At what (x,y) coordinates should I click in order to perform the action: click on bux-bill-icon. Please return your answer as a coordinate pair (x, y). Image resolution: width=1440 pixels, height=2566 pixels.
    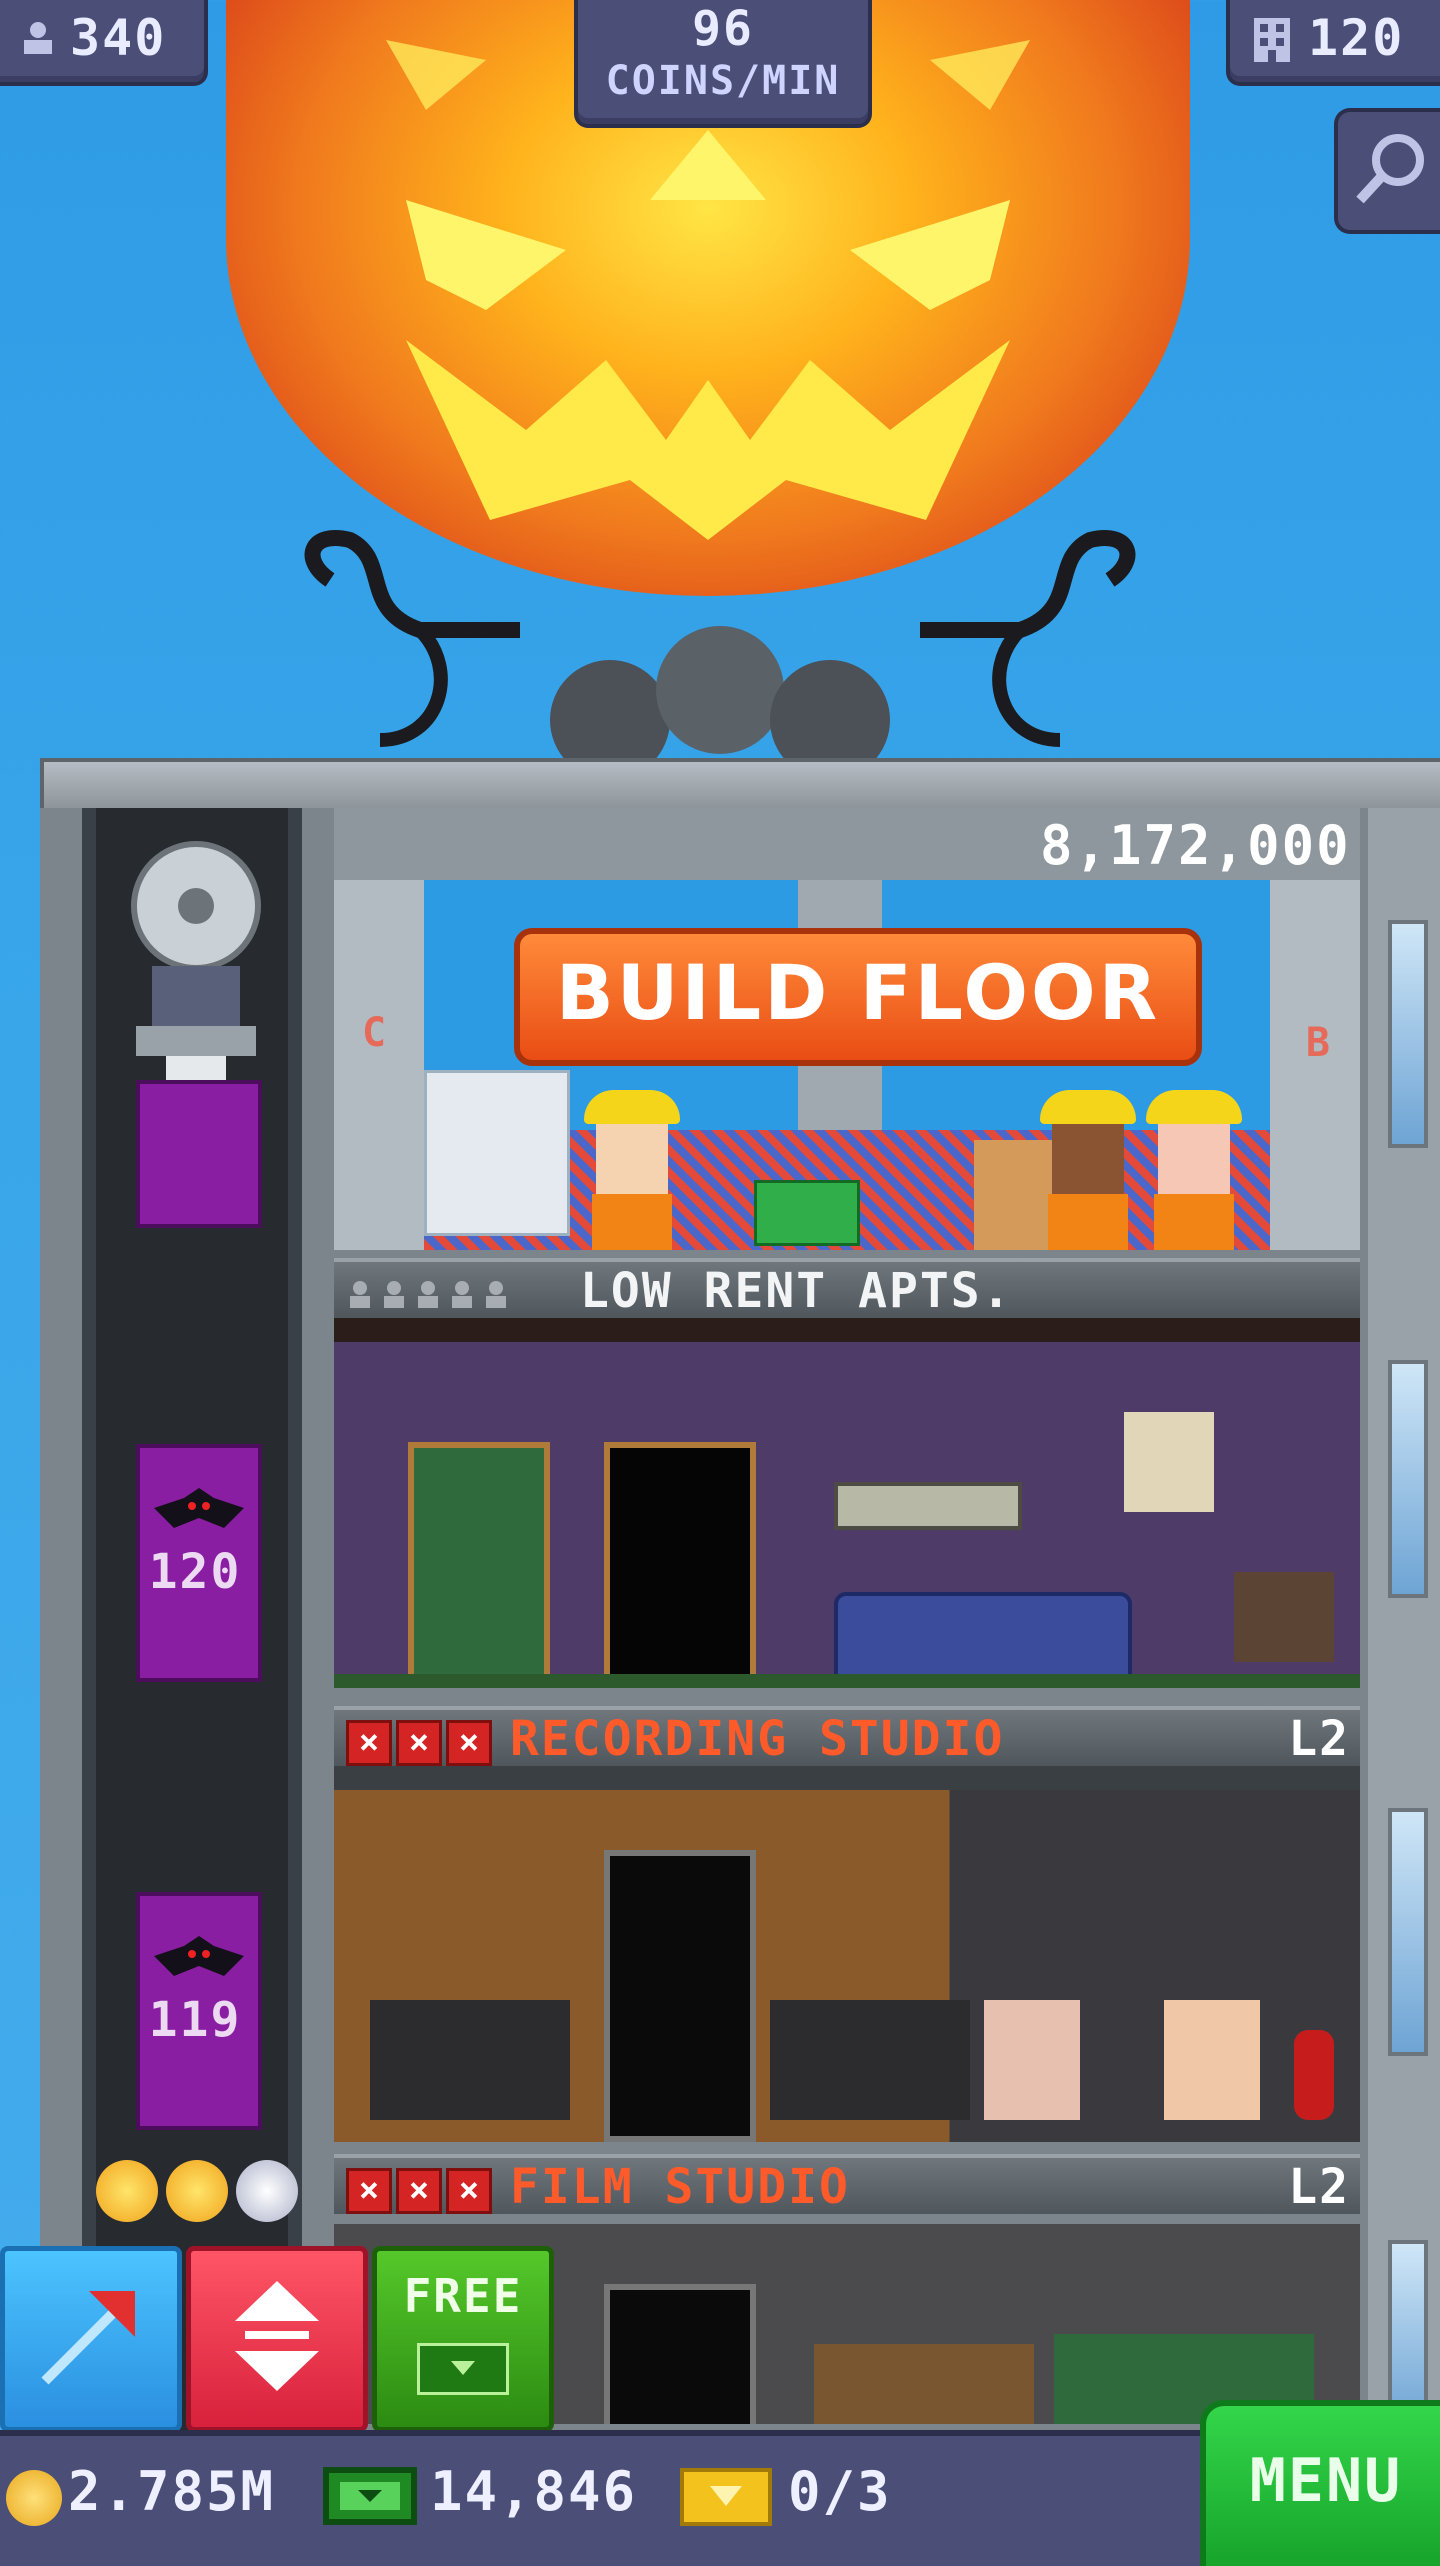
    Looking at the image, I should click on (463, 2369).